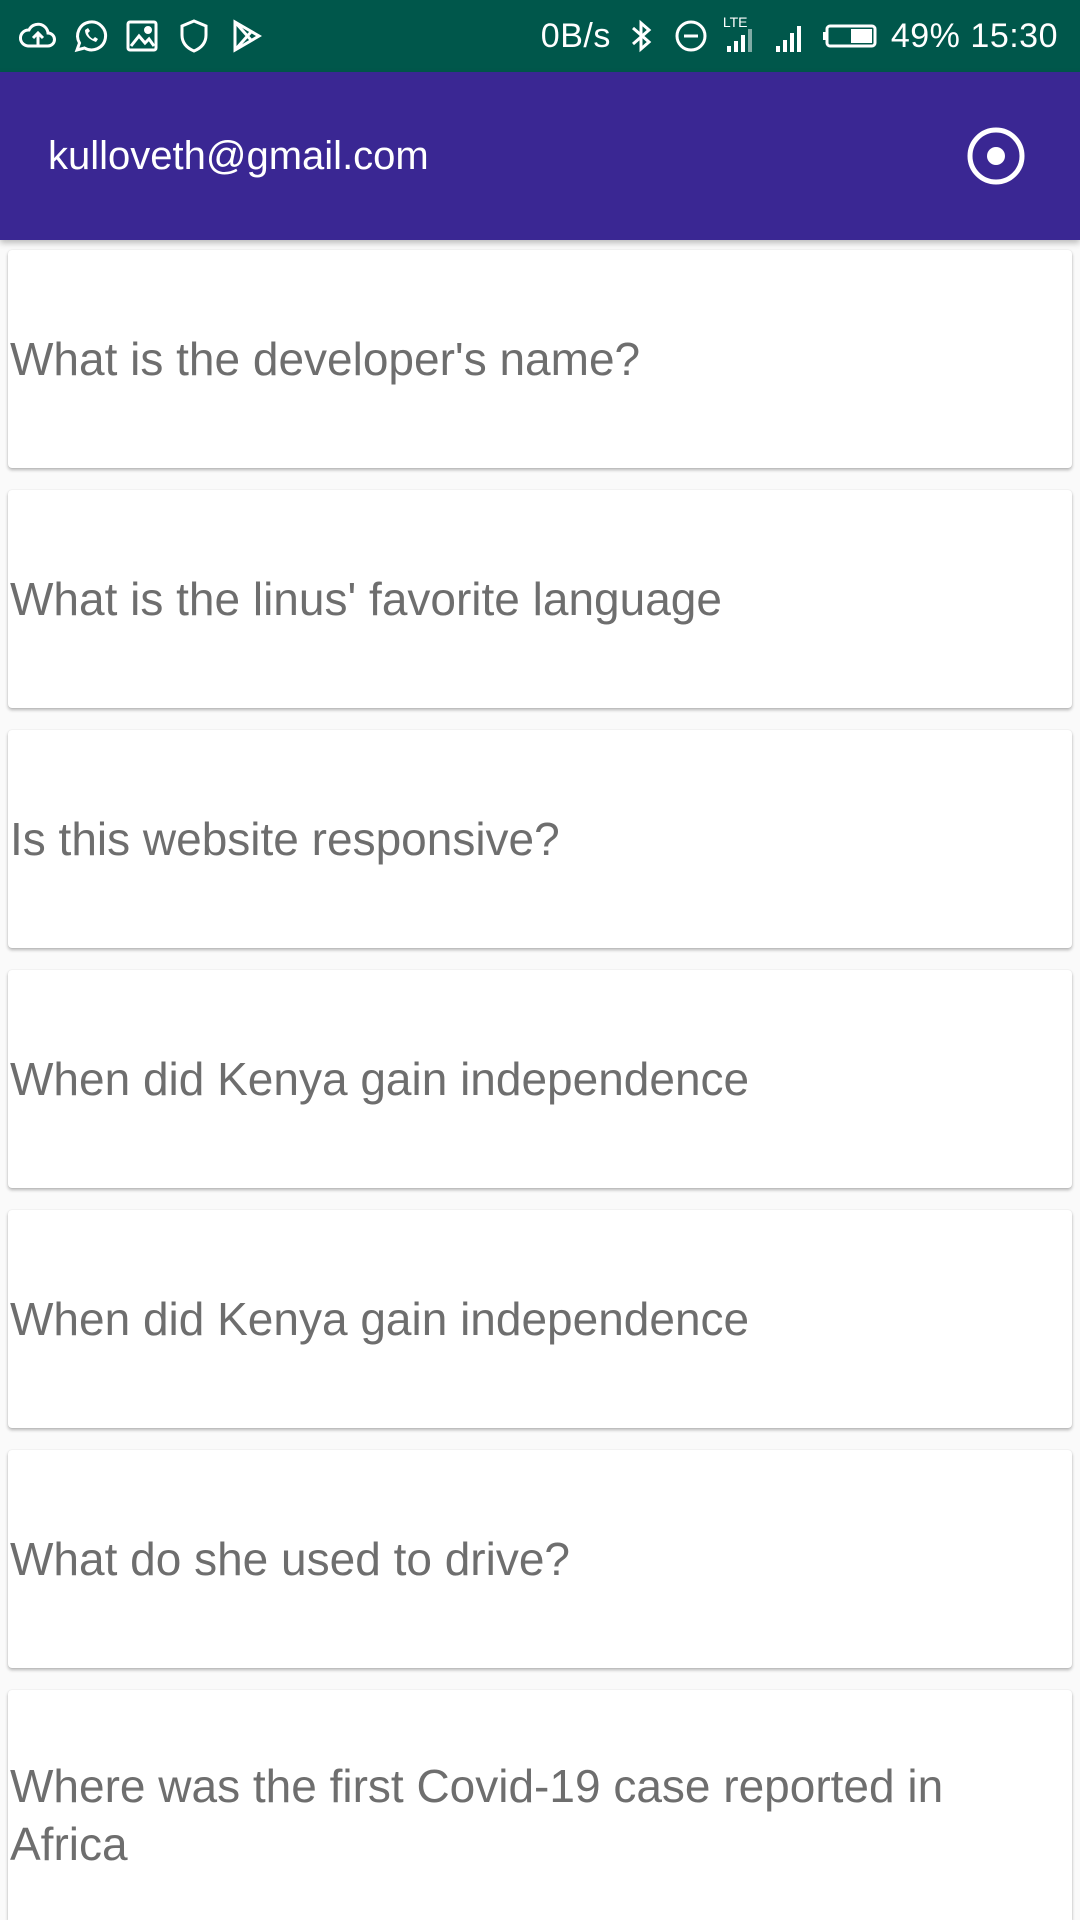  What do you see at coordinates (741, 35) in the screenshot?
I see `lte-signal-icon: LTE` at bounding box center [741, 35].